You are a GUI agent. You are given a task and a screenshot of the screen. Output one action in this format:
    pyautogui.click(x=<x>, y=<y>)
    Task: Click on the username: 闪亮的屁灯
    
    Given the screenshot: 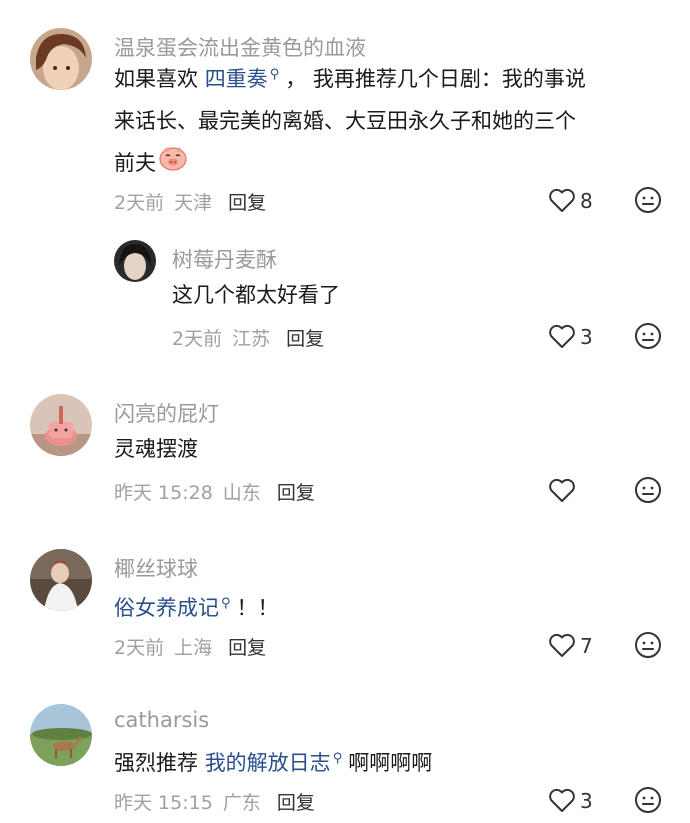 What is the action you would take?
    pyautogui.click(x=166, y=413)
    